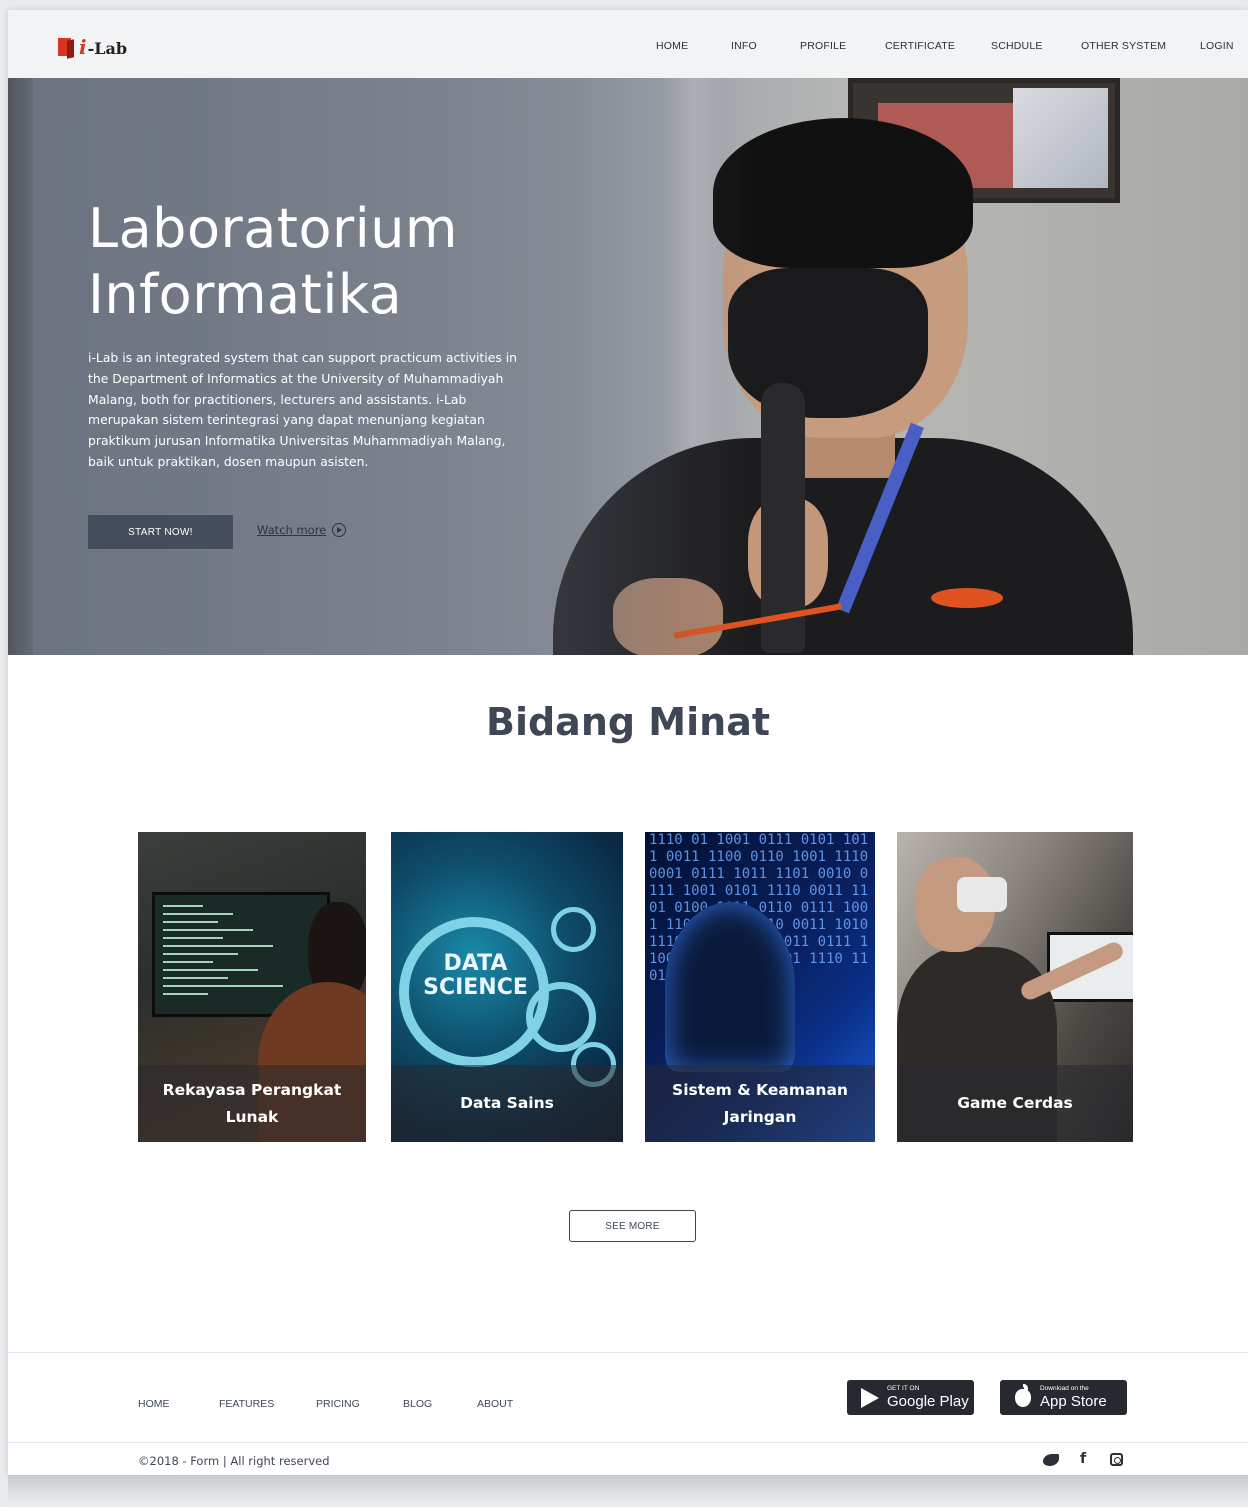 The image size is (1248, 1507). I want to click on section-title: Bidang Minat, so click(628, 722).